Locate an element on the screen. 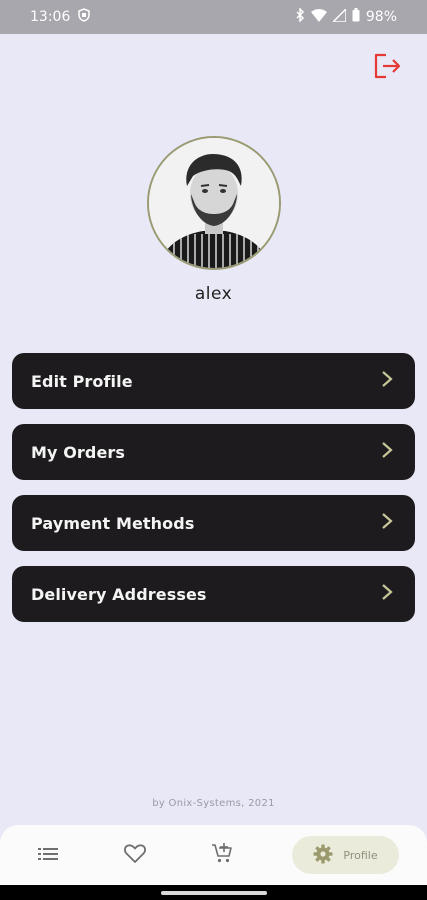  nav-profile-tab: Profile is located at coordinates (345, 855).